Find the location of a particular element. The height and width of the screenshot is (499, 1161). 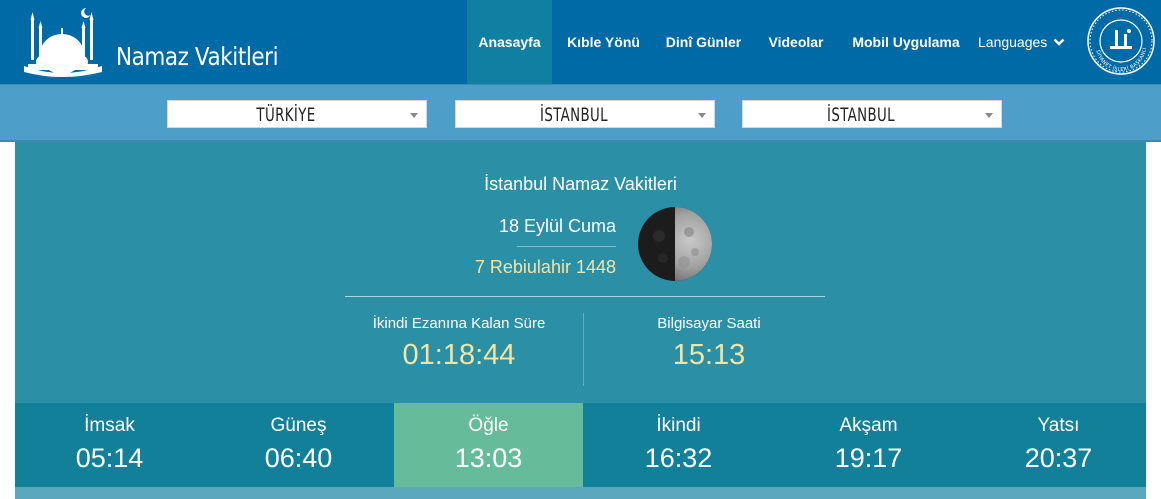

nav-kible-yonu: Kıble Yönü is located at coordinates (603, 42).